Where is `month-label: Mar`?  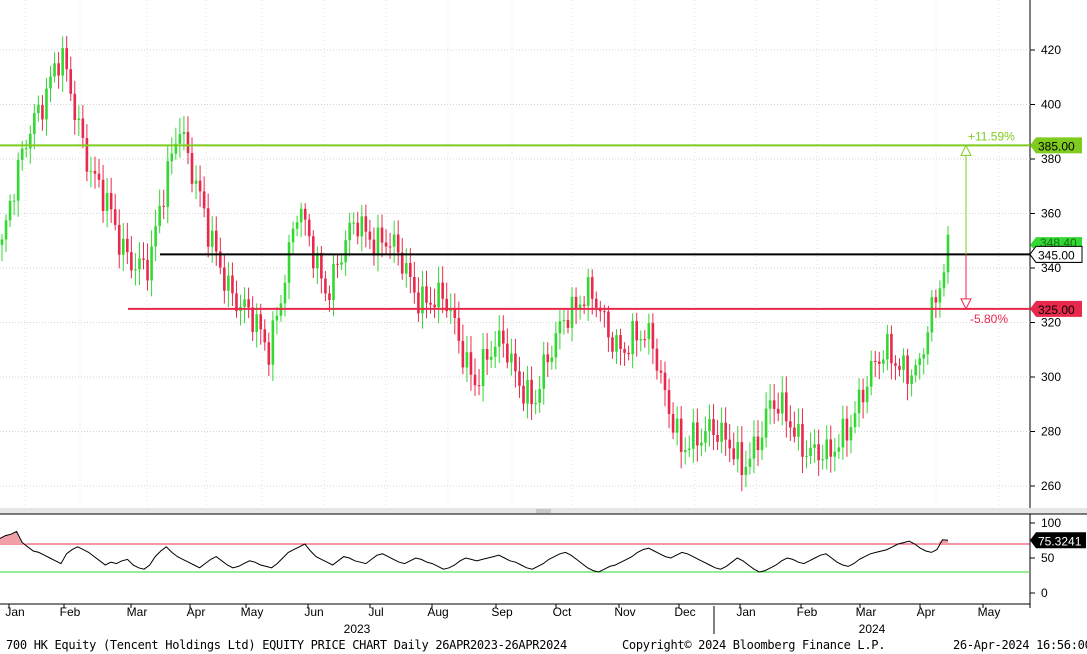 month-label: Mar is located at coordinates (137, 612).